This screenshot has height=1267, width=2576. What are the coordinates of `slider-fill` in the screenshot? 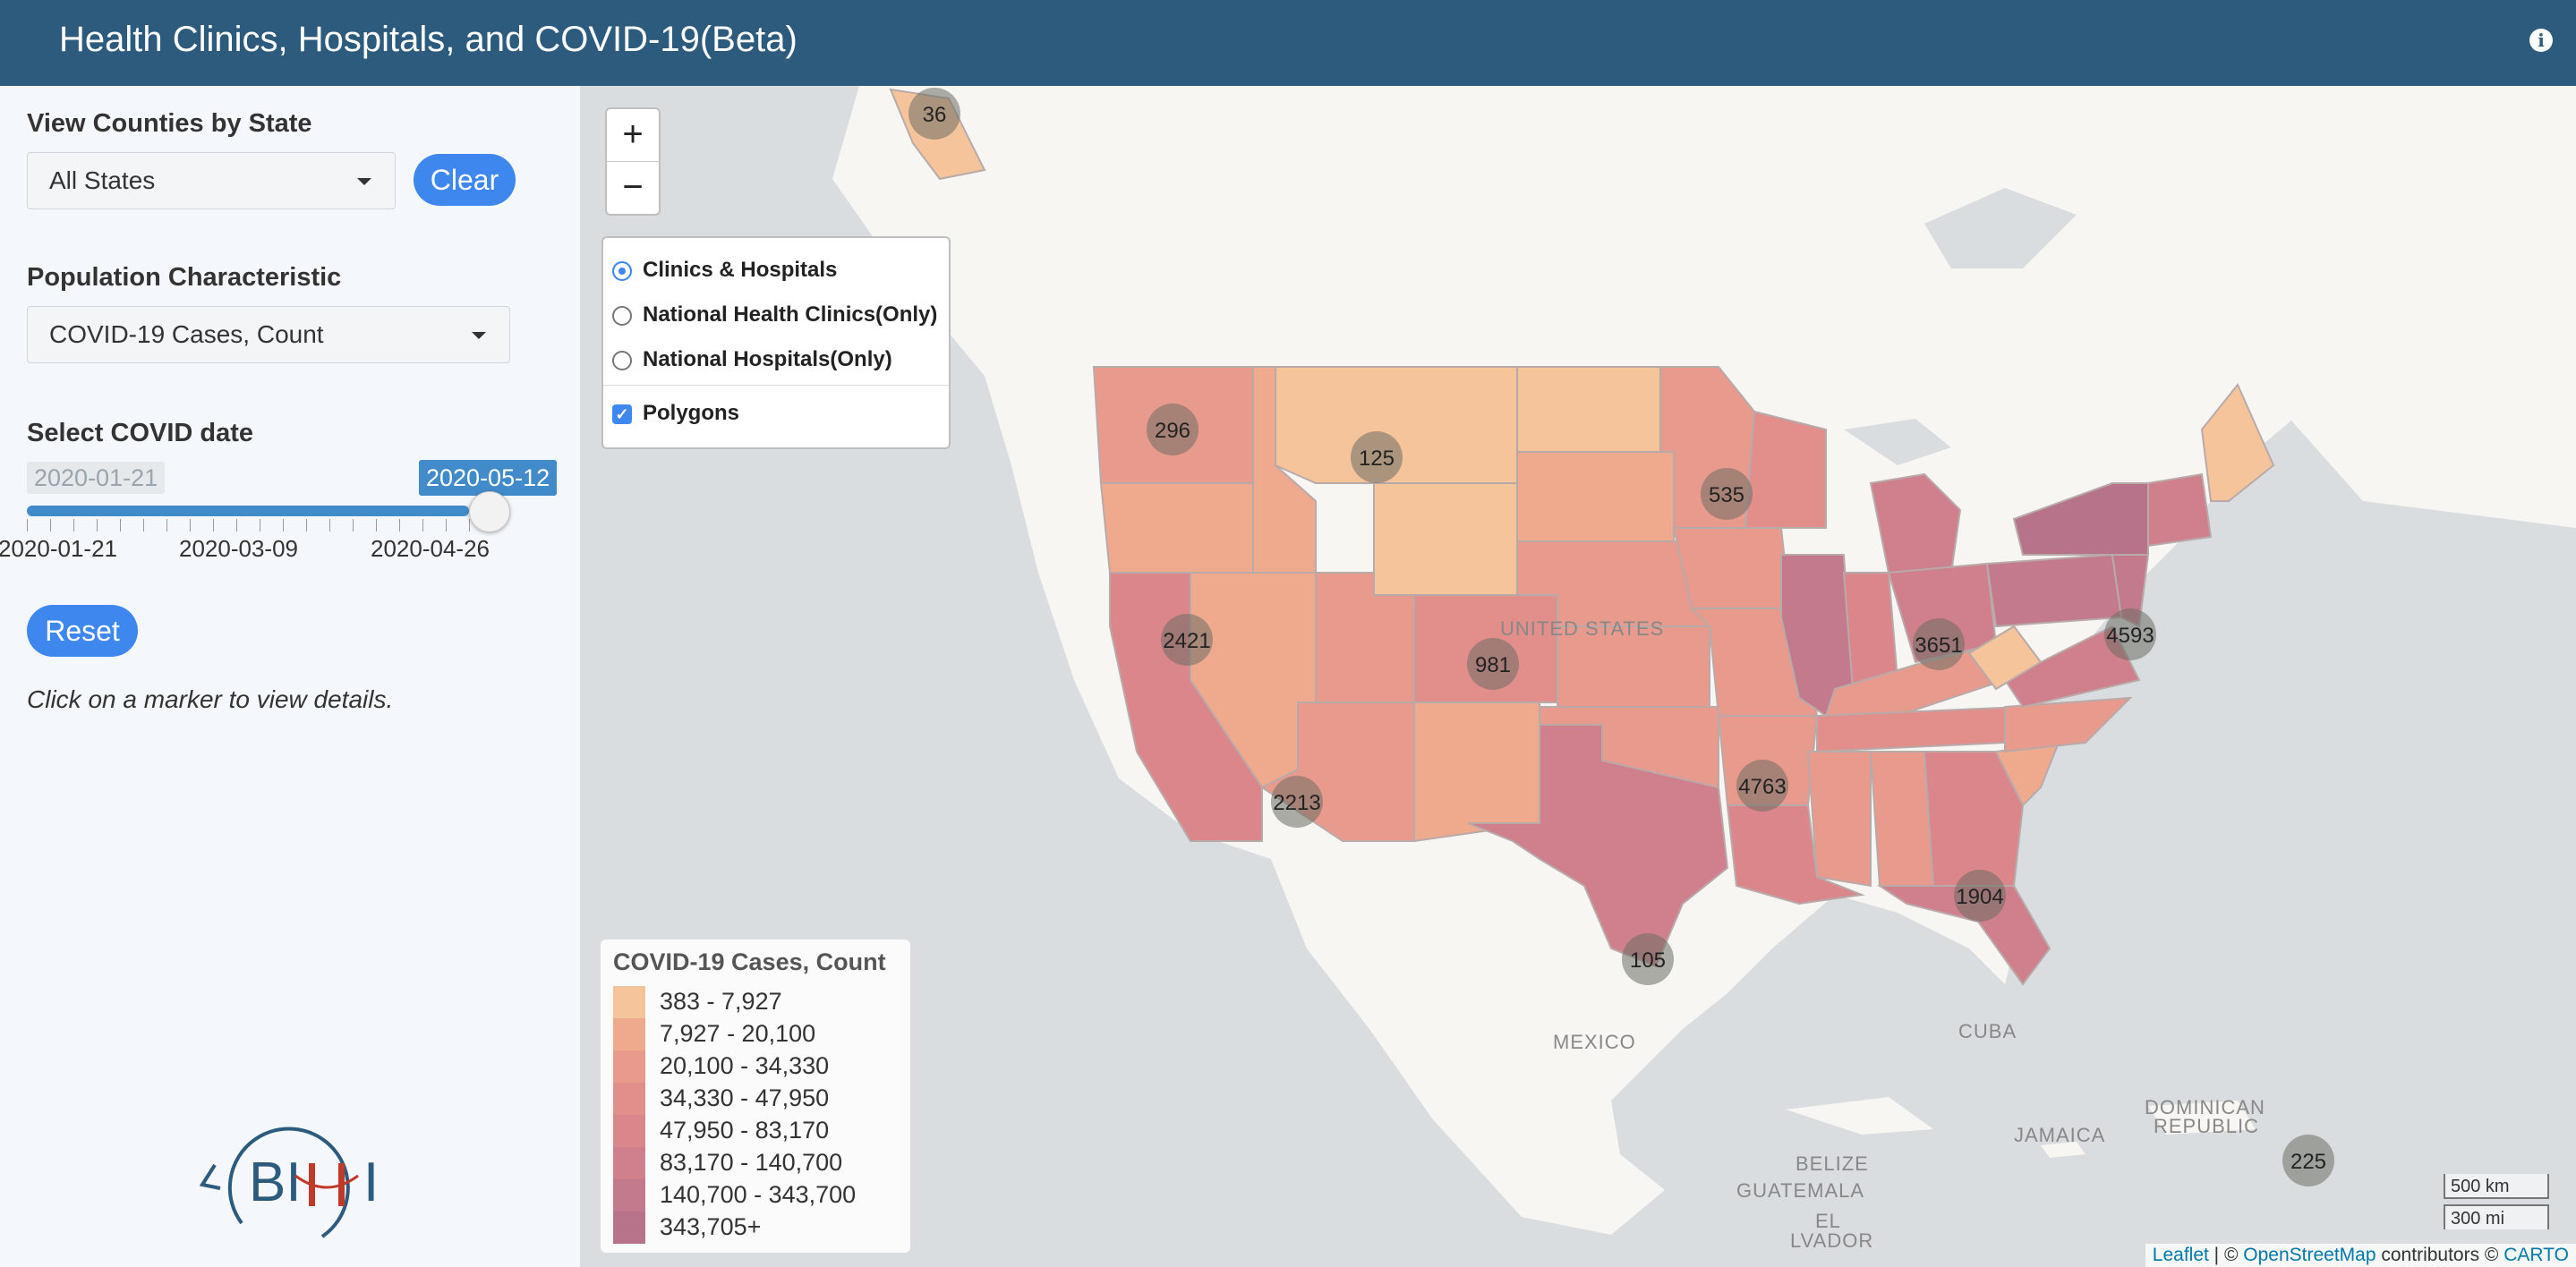 It's located at (248, 511).